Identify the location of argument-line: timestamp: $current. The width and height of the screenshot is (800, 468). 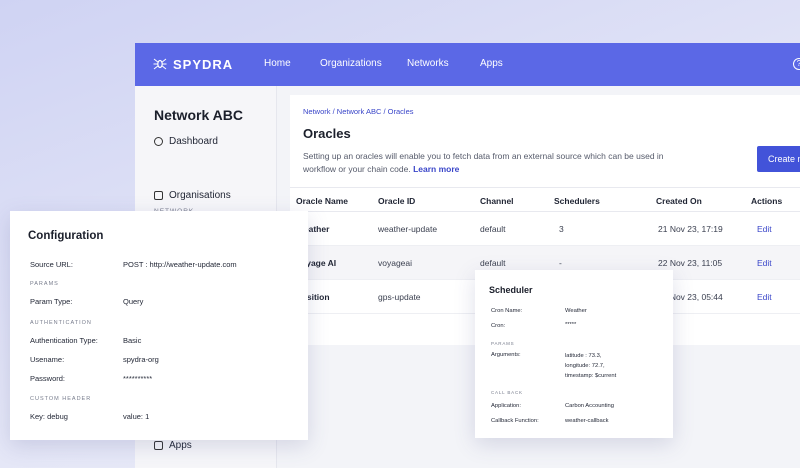
(591, 376).